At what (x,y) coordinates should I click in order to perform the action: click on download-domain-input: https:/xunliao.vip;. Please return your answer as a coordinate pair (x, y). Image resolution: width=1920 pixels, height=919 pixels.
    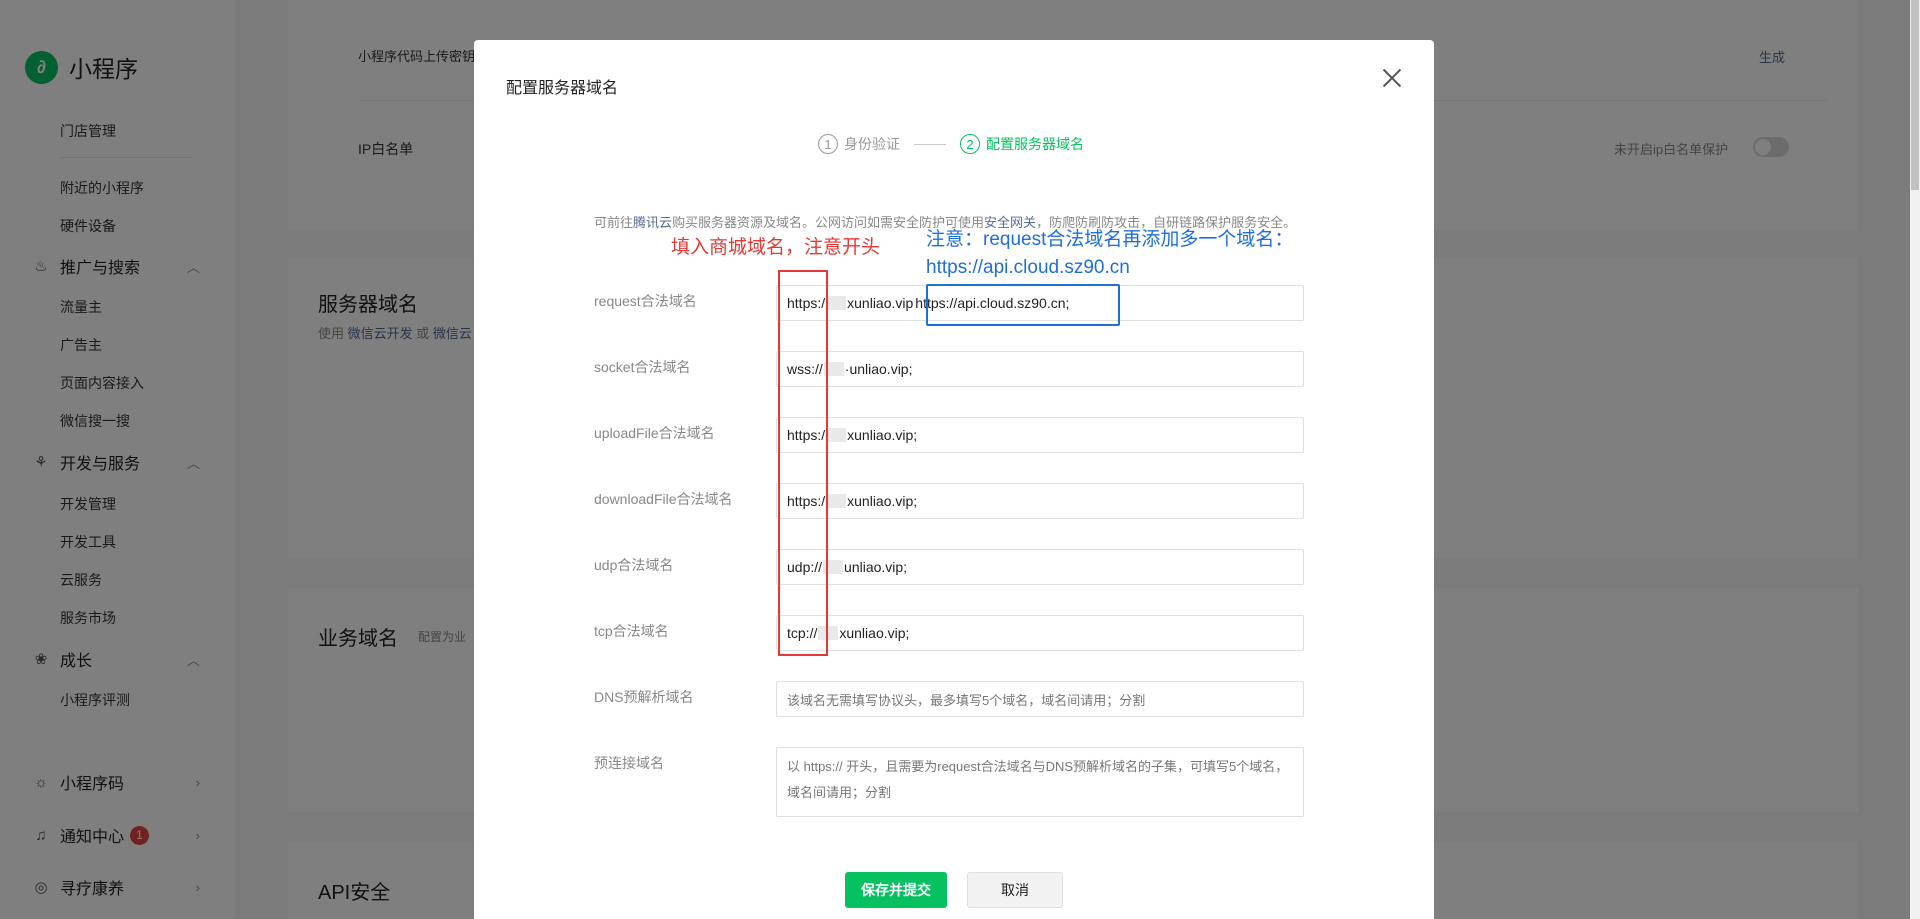
    Looking at the image, I should click on (1040, 501).